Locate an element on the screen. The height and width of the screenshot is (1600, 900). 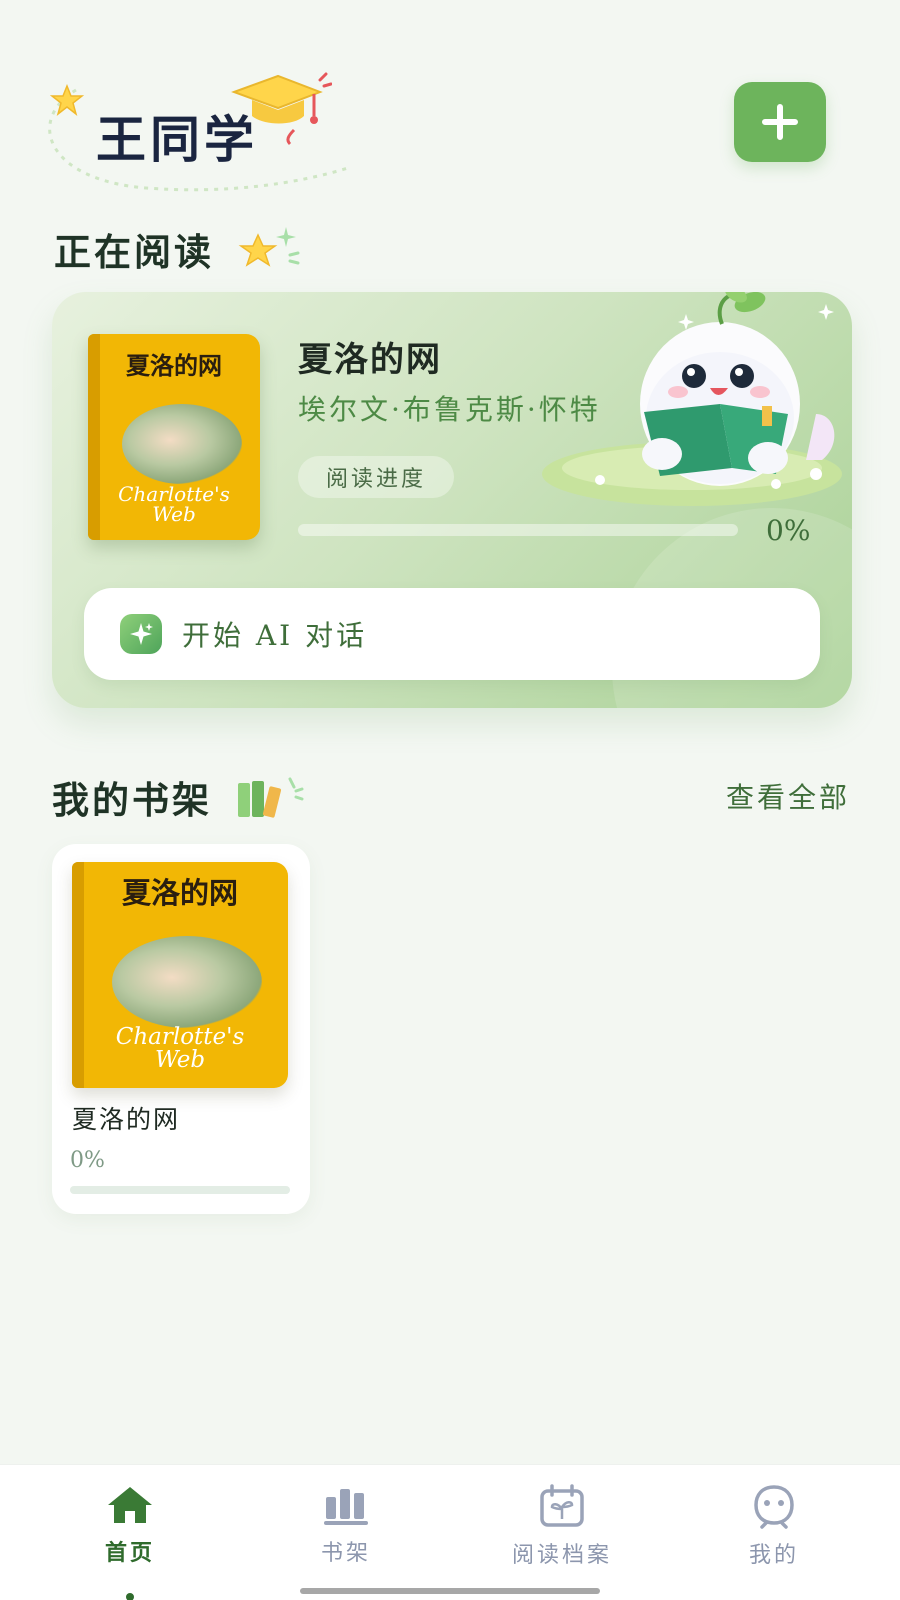
home-icon is located at coordinates (130, 1505).